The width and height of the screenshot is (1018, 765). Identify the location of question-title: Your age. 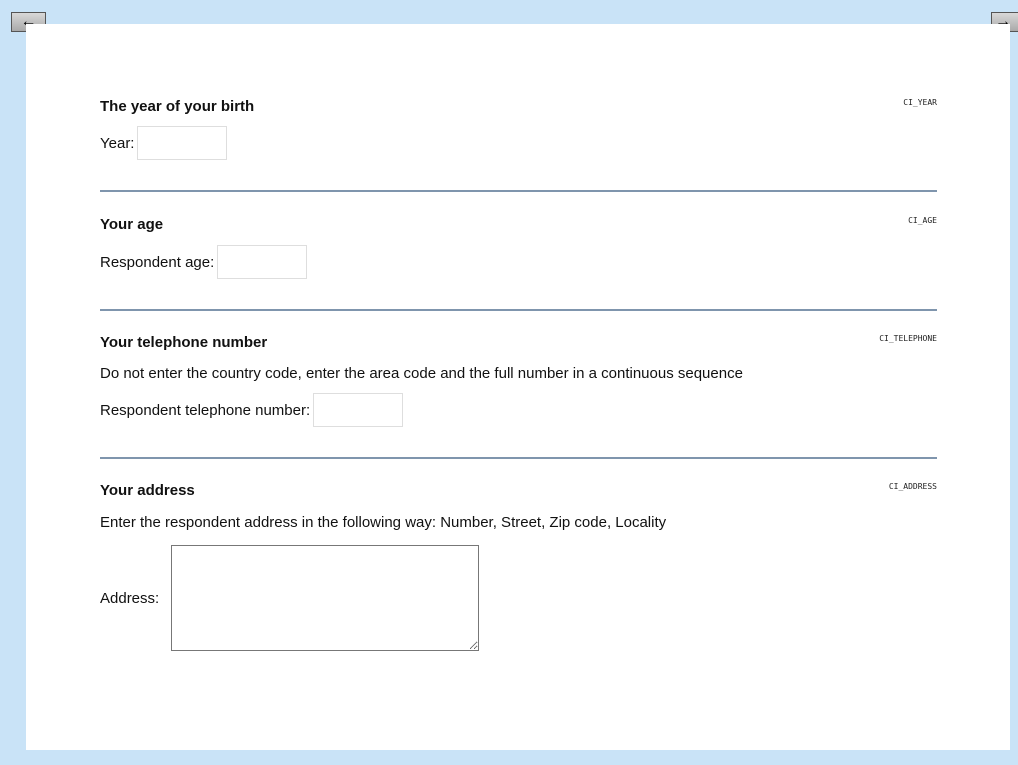
(132, 224).